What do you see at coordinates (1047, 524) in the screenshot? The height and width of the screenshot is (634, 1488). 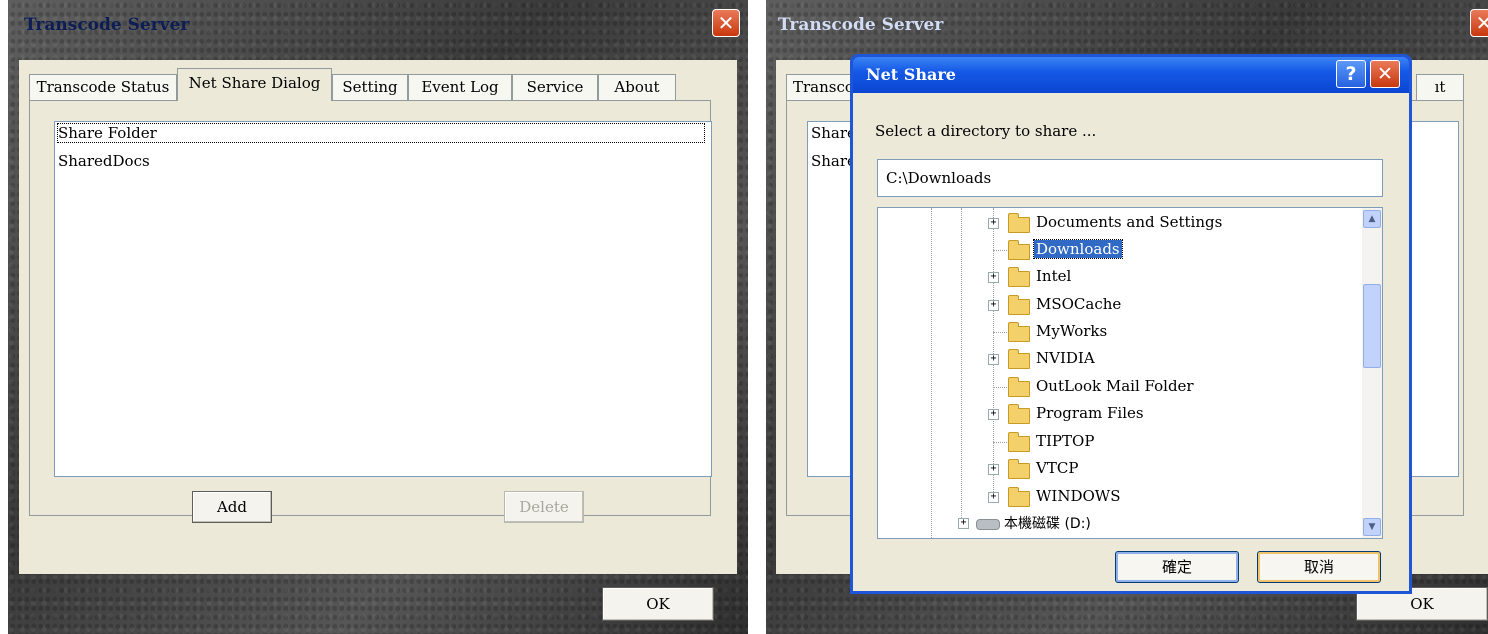 I see `tree-item-label: 本機磁碟 (D:)` at bounding box center [1047, 524].